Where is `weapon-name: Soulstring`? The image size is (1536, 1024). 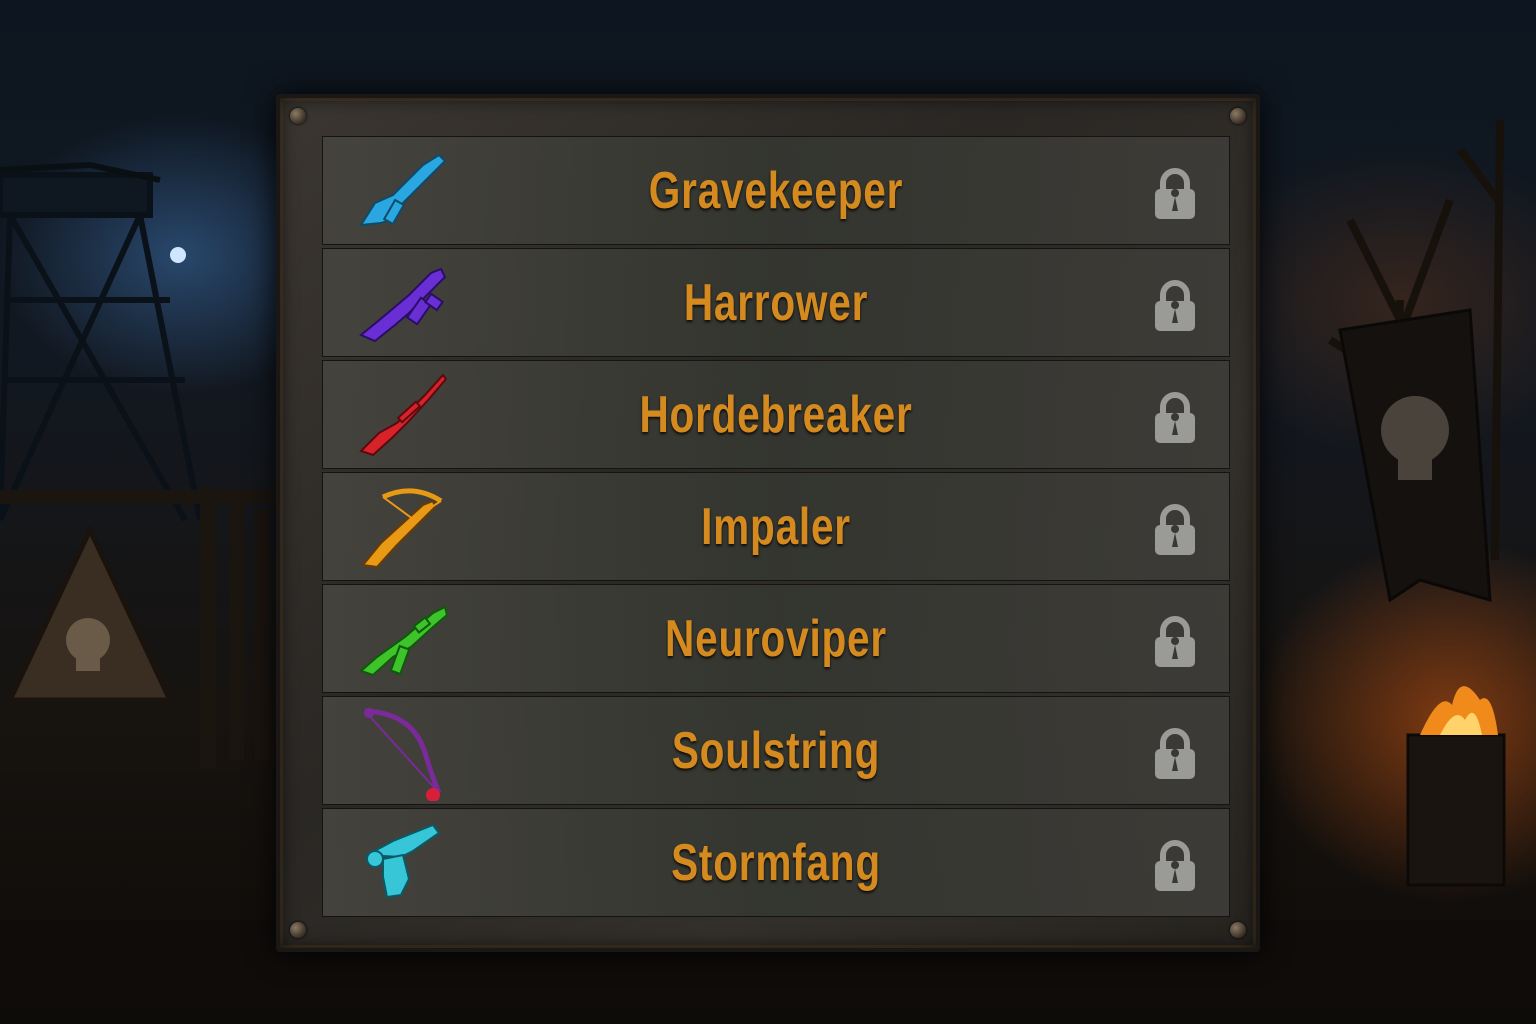
weapon-name: Soulstring is located at coordinates (776, 751).